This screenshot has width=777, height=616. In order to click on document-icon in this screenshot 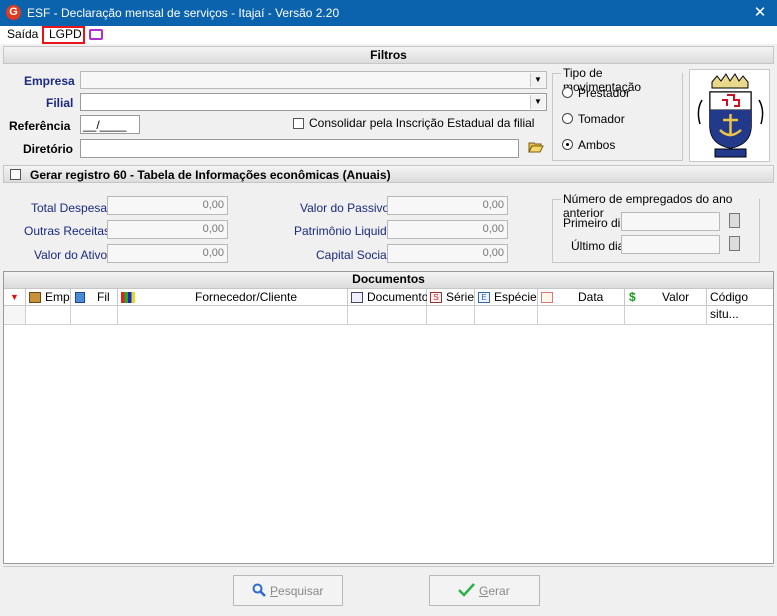, I will do `click(357, 297)`.